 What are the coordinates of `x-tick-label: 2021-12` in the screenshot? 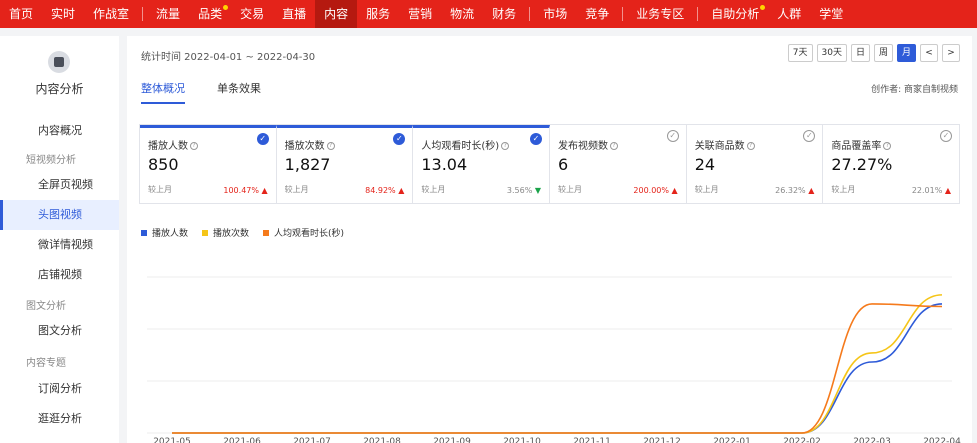 It's located at (662, 440).